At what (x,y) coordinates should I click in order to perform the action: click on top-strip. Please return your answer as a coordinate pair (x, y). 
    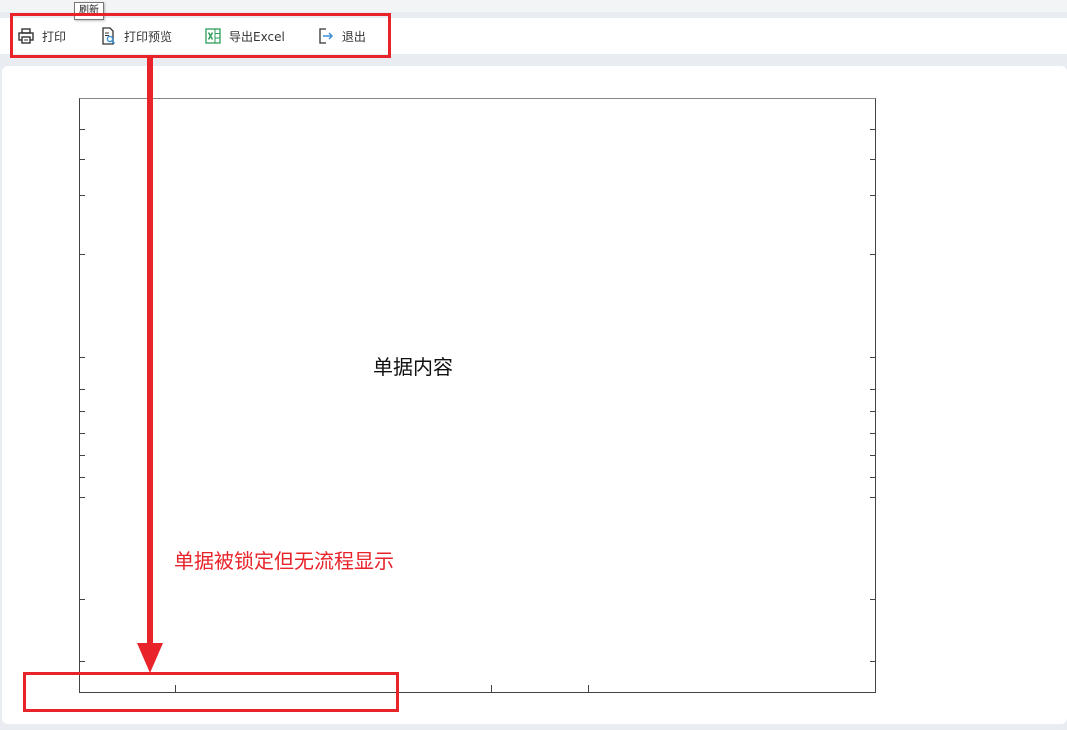
    Looking at the image, I should click on (533, 6).